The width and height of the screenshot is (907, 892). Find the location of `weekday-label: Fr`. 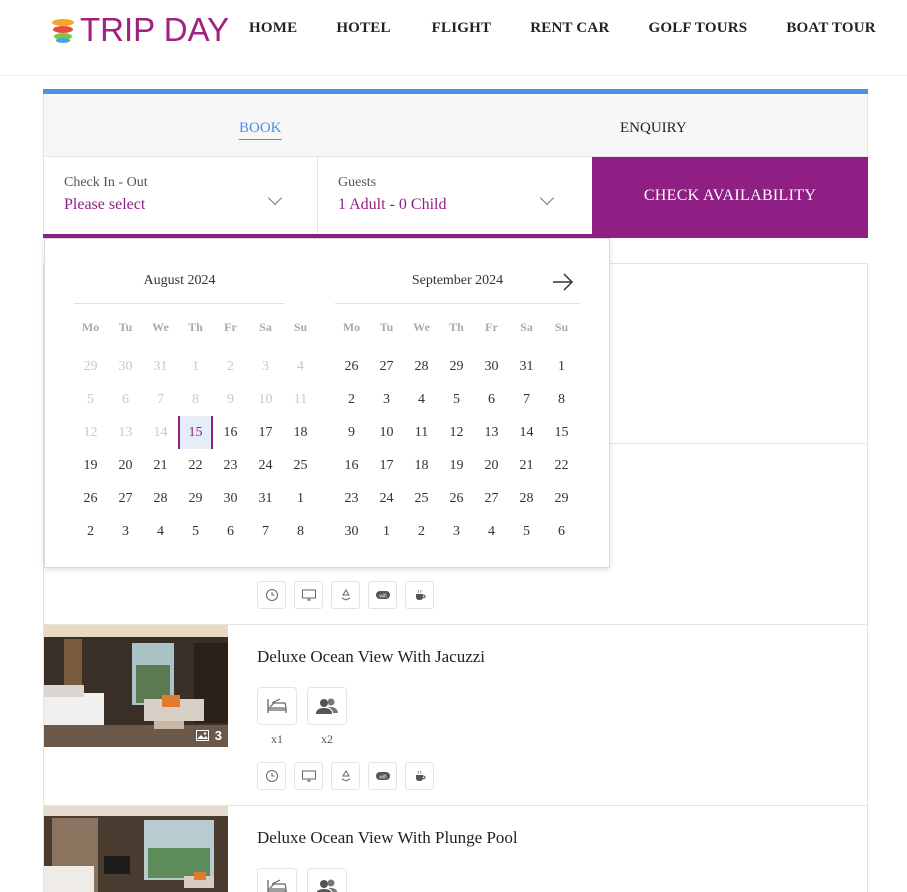

weekday-label: Fr is located at coordinates (491, 327).